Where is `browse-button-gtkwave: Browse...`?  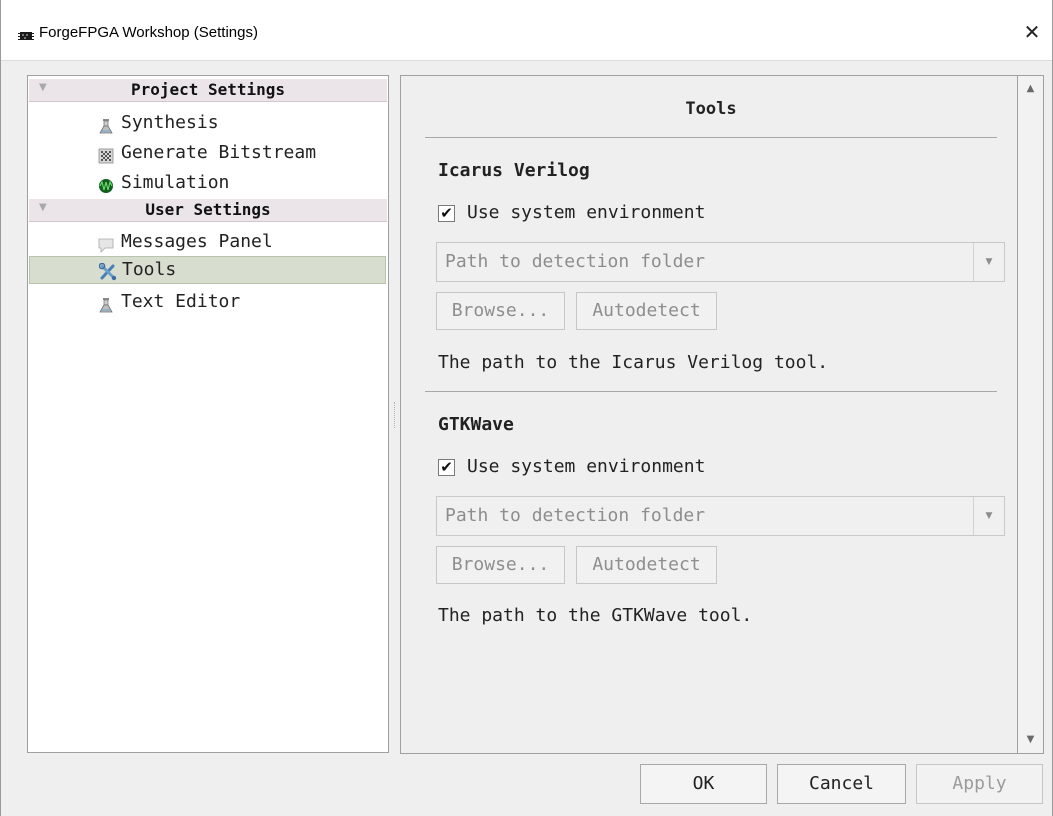 browse-button-gtkwave: Browse... is located at coordinates (500, 565).